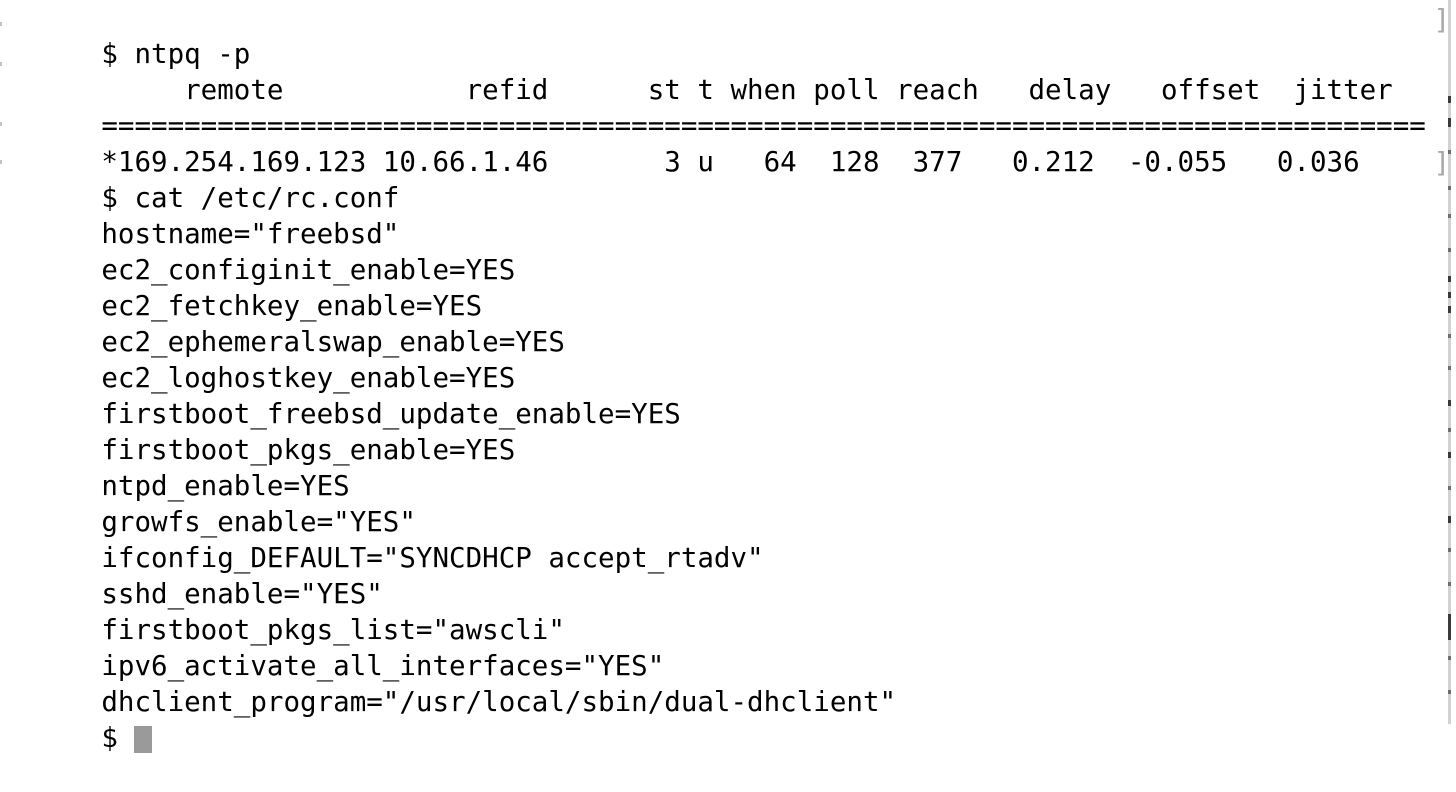 The height and width of the screenshot is (792, 1456). I want to click on prompt-symbol: $, so click(109, 738).